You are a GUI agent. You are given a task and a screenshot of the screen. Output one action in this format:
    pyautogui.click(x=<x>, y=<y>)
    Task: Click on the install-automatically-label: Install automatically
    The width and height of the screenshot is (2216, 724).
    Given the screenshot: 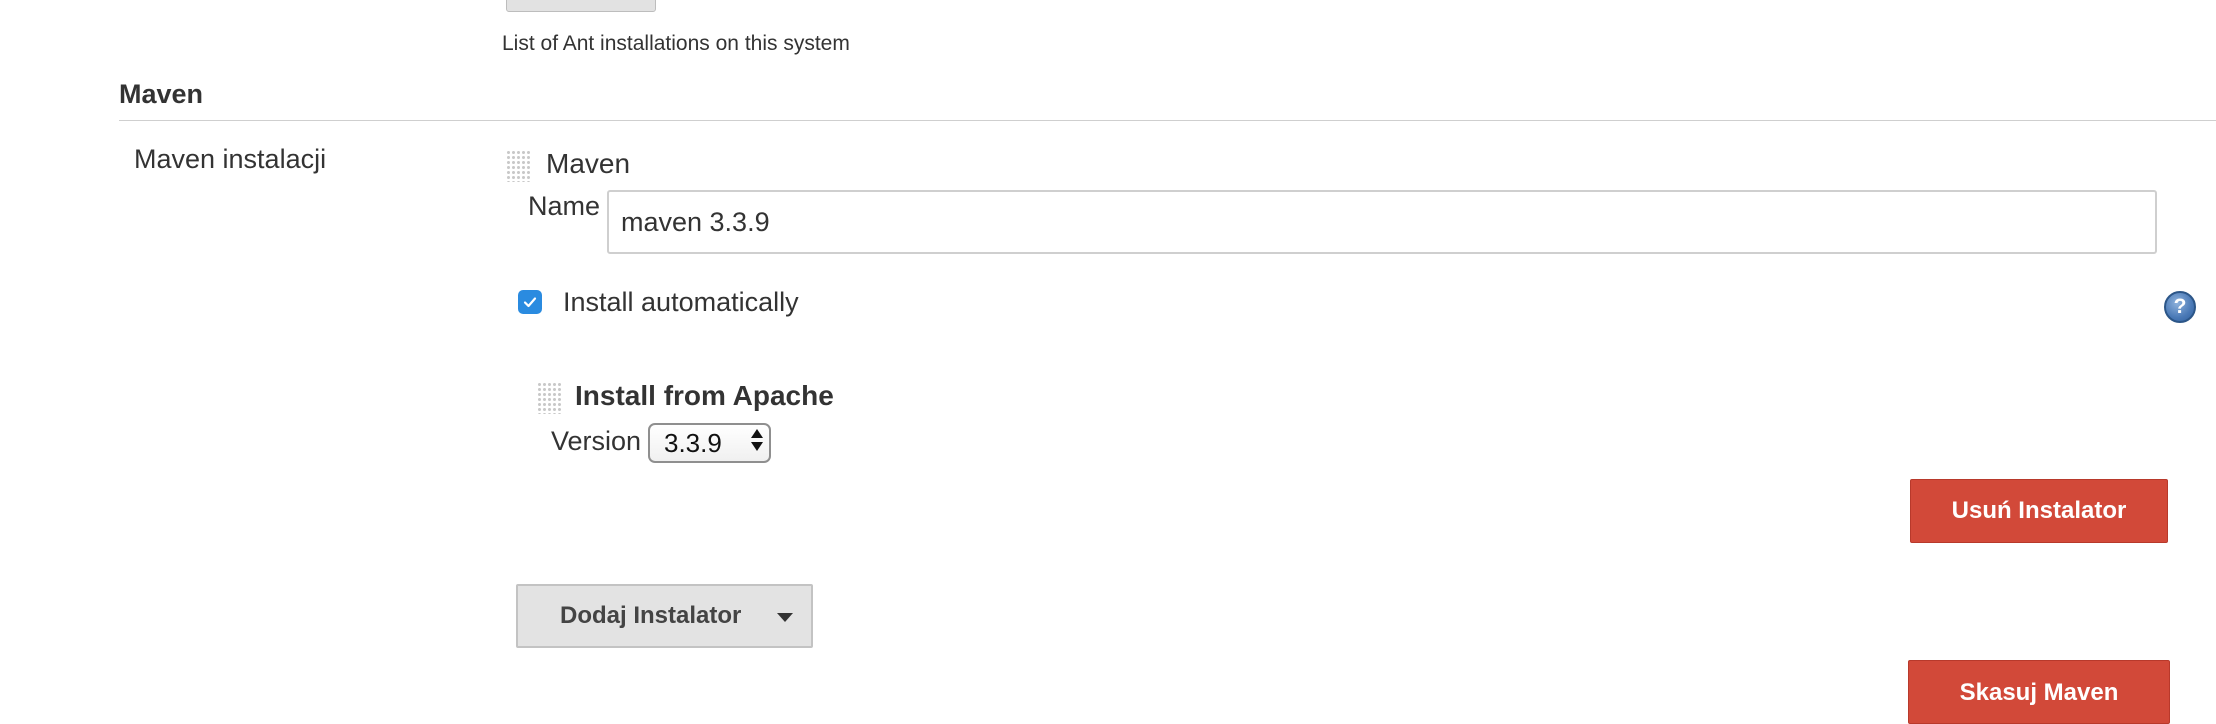 What is the action you would take?
    pyautogui.click(x=681, y=302)
    